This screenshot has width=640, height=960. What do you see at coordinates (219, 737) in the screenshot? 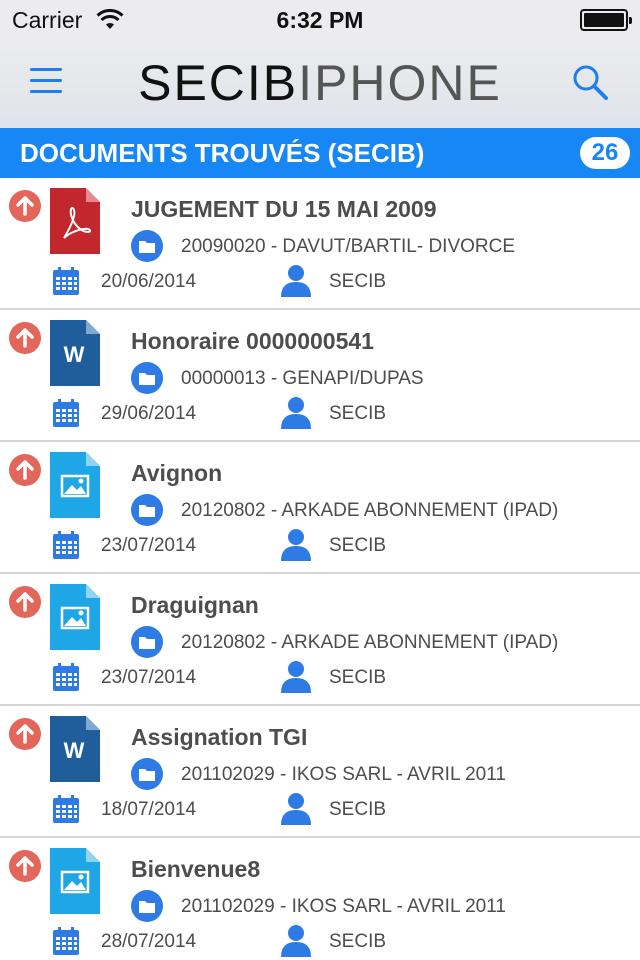
I see `document-title: Assignation TGI` at bounding box center [219, 737].